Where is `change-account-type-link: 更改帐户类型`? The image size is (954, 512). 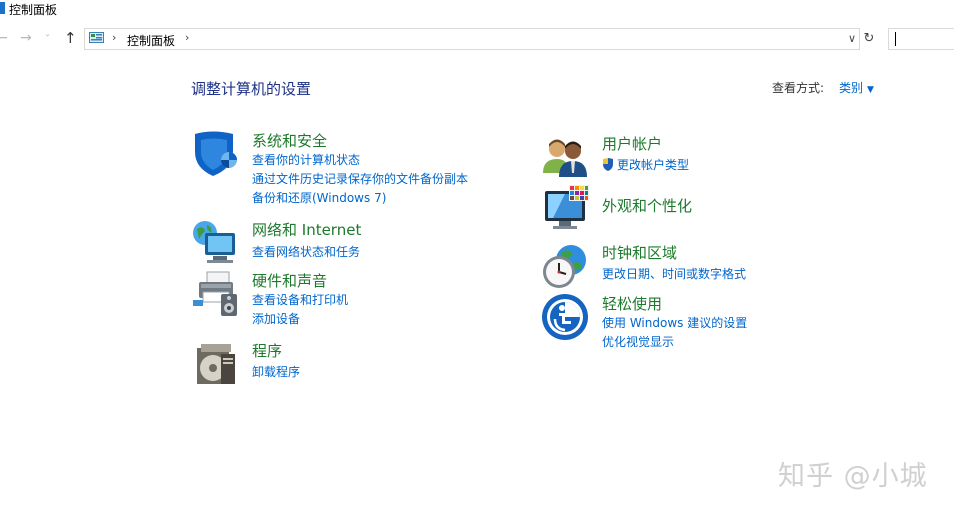 change-account-type-link: 更改帐户类型 is located at coordinates (645, 164).